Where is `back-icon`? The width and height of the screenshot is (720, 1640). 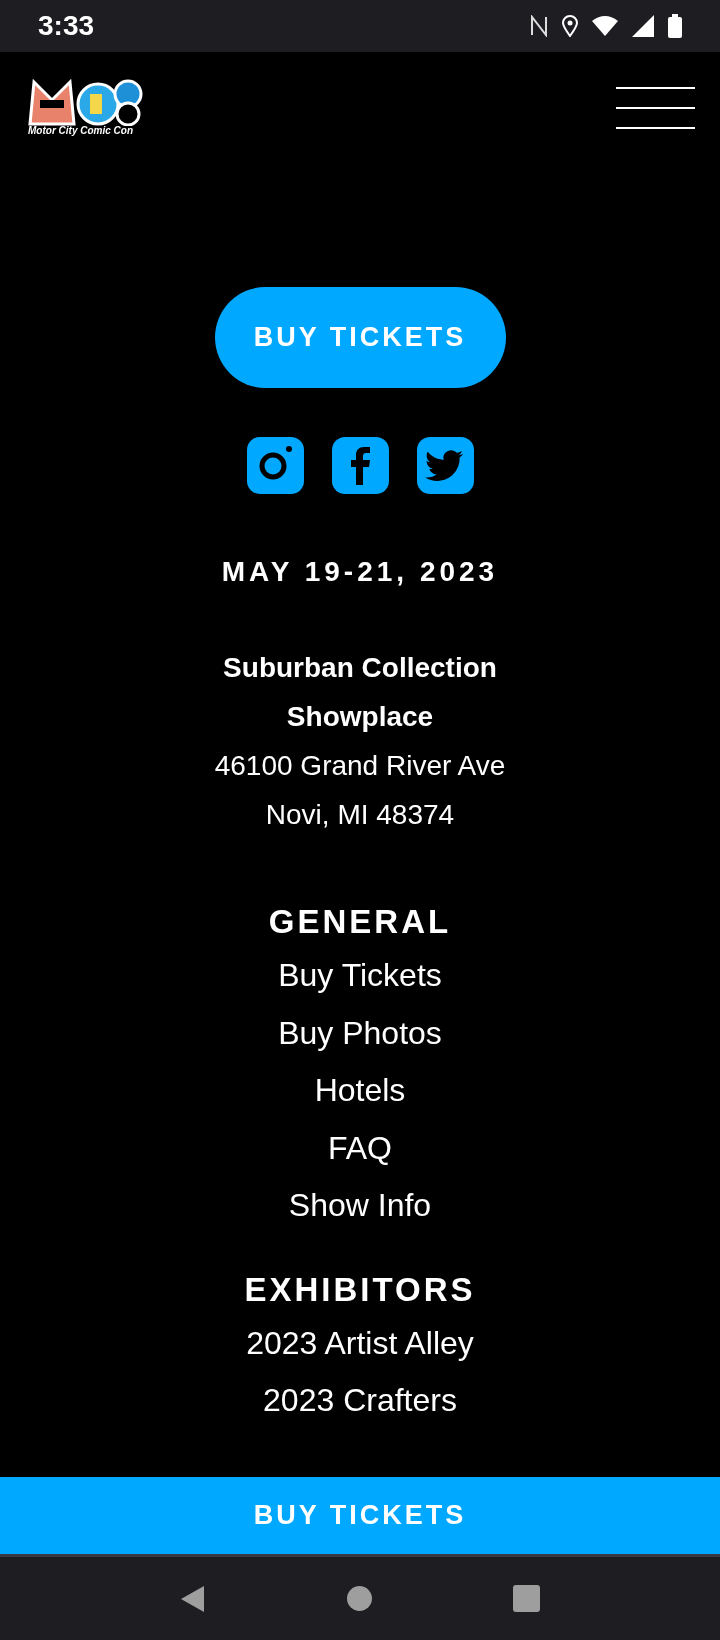 back-icon is located at coordinates (193, 1598).